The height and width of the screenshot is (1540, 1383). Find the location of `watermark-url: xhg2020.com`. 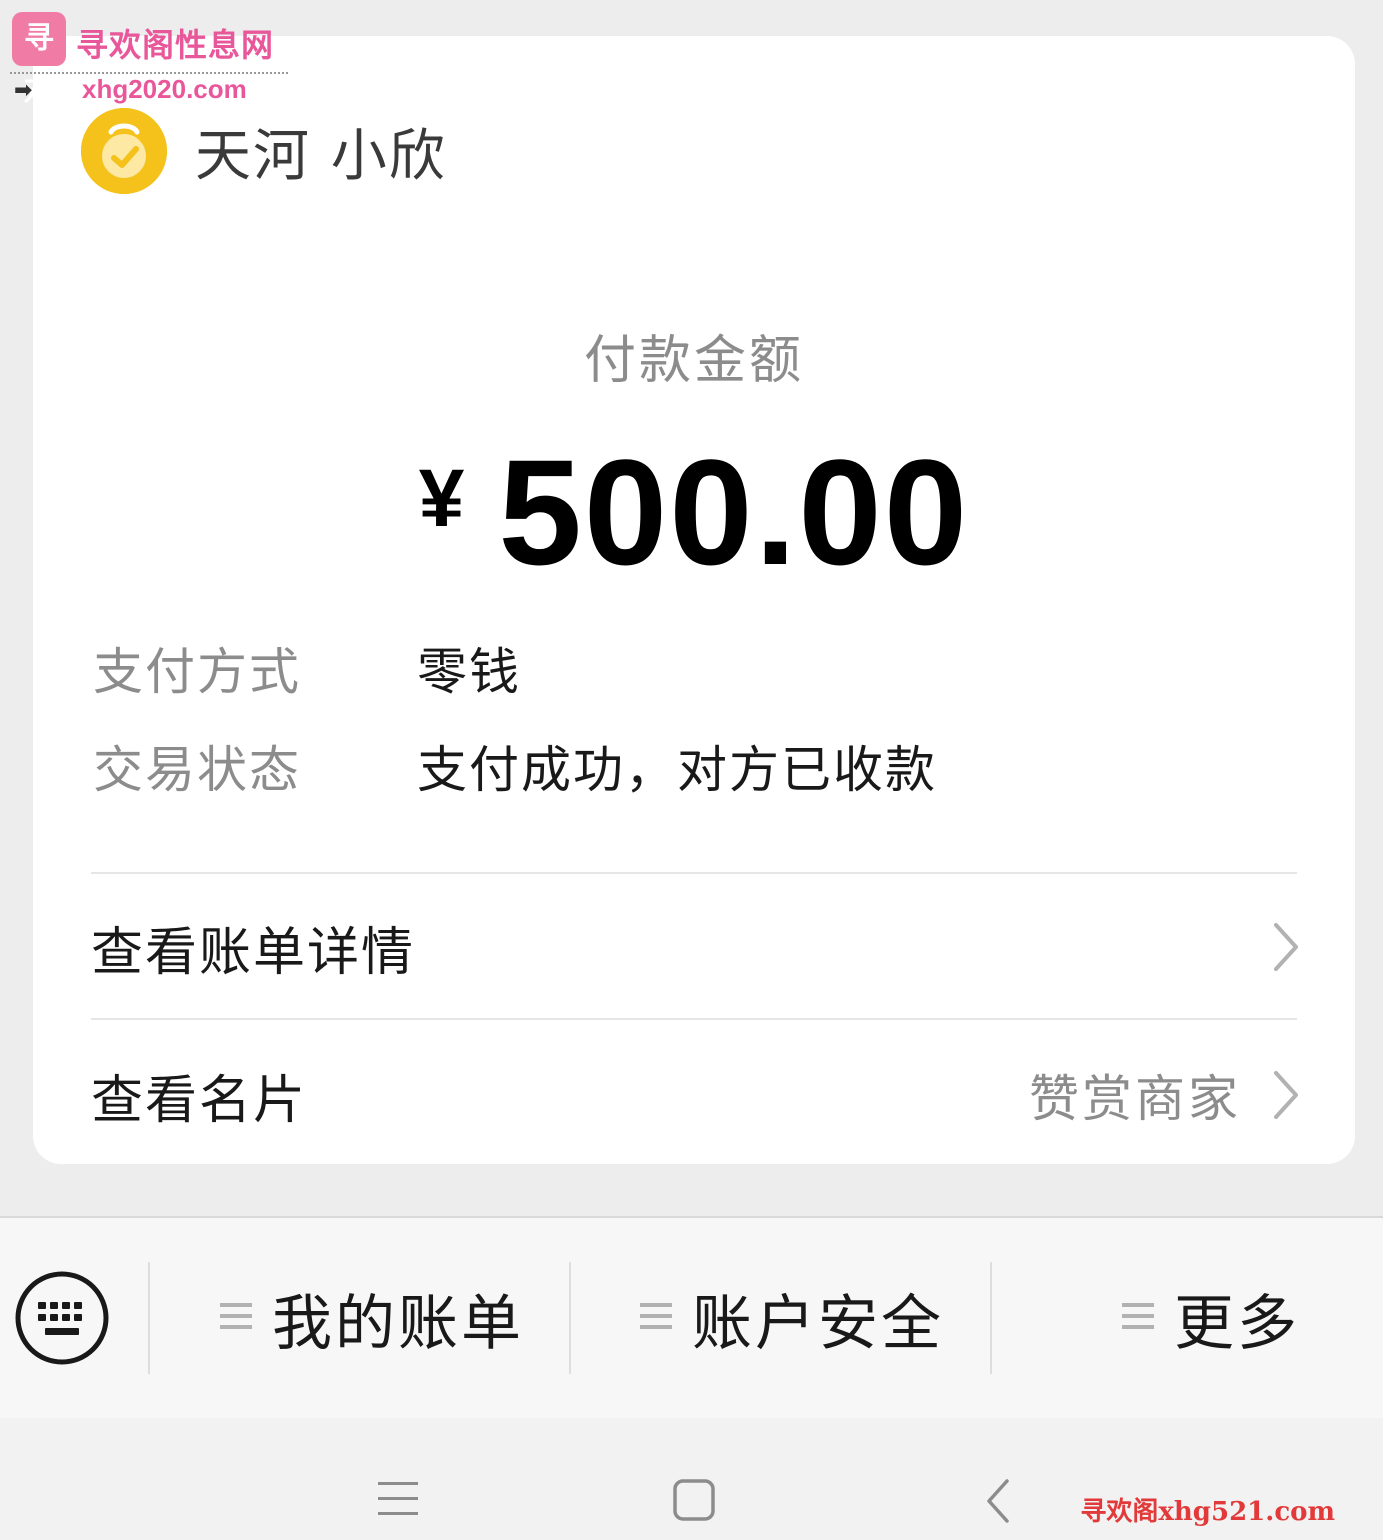

watermark-url: xhg2020.com is located at coordinates (164, 89).